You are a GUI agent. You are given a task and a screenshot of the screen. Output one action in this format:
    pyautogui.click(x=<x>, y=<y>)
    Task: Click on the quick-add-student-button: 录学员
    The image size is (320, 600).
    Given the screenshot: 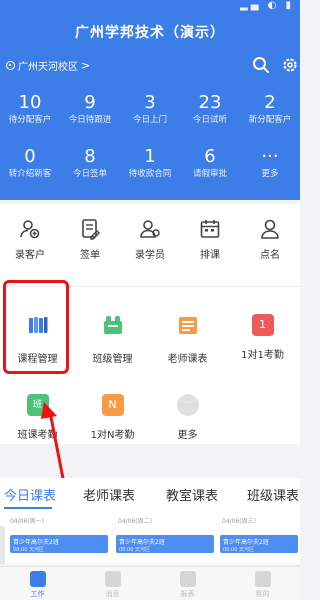 What is the action you would take?
    pyautogui.click(x=150, y=239)
    